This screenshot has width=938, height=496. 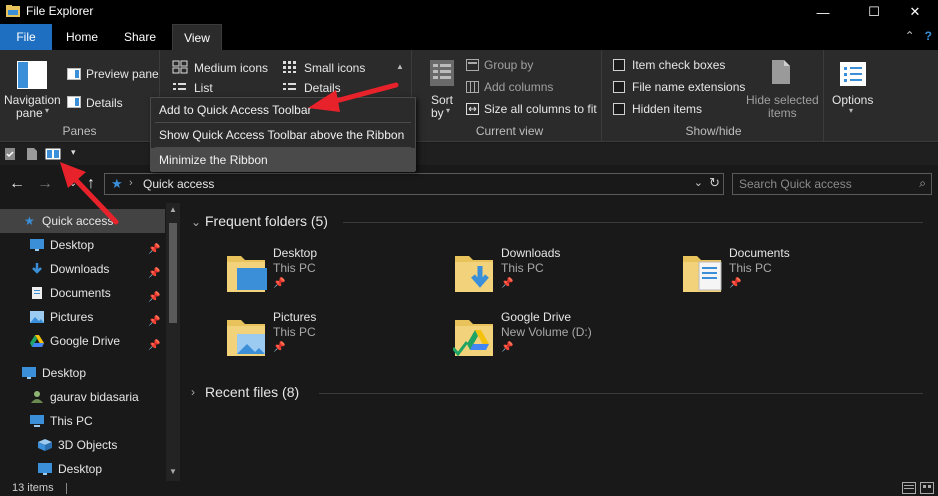 I want to click on options-icon, so click(x=853, y=74).